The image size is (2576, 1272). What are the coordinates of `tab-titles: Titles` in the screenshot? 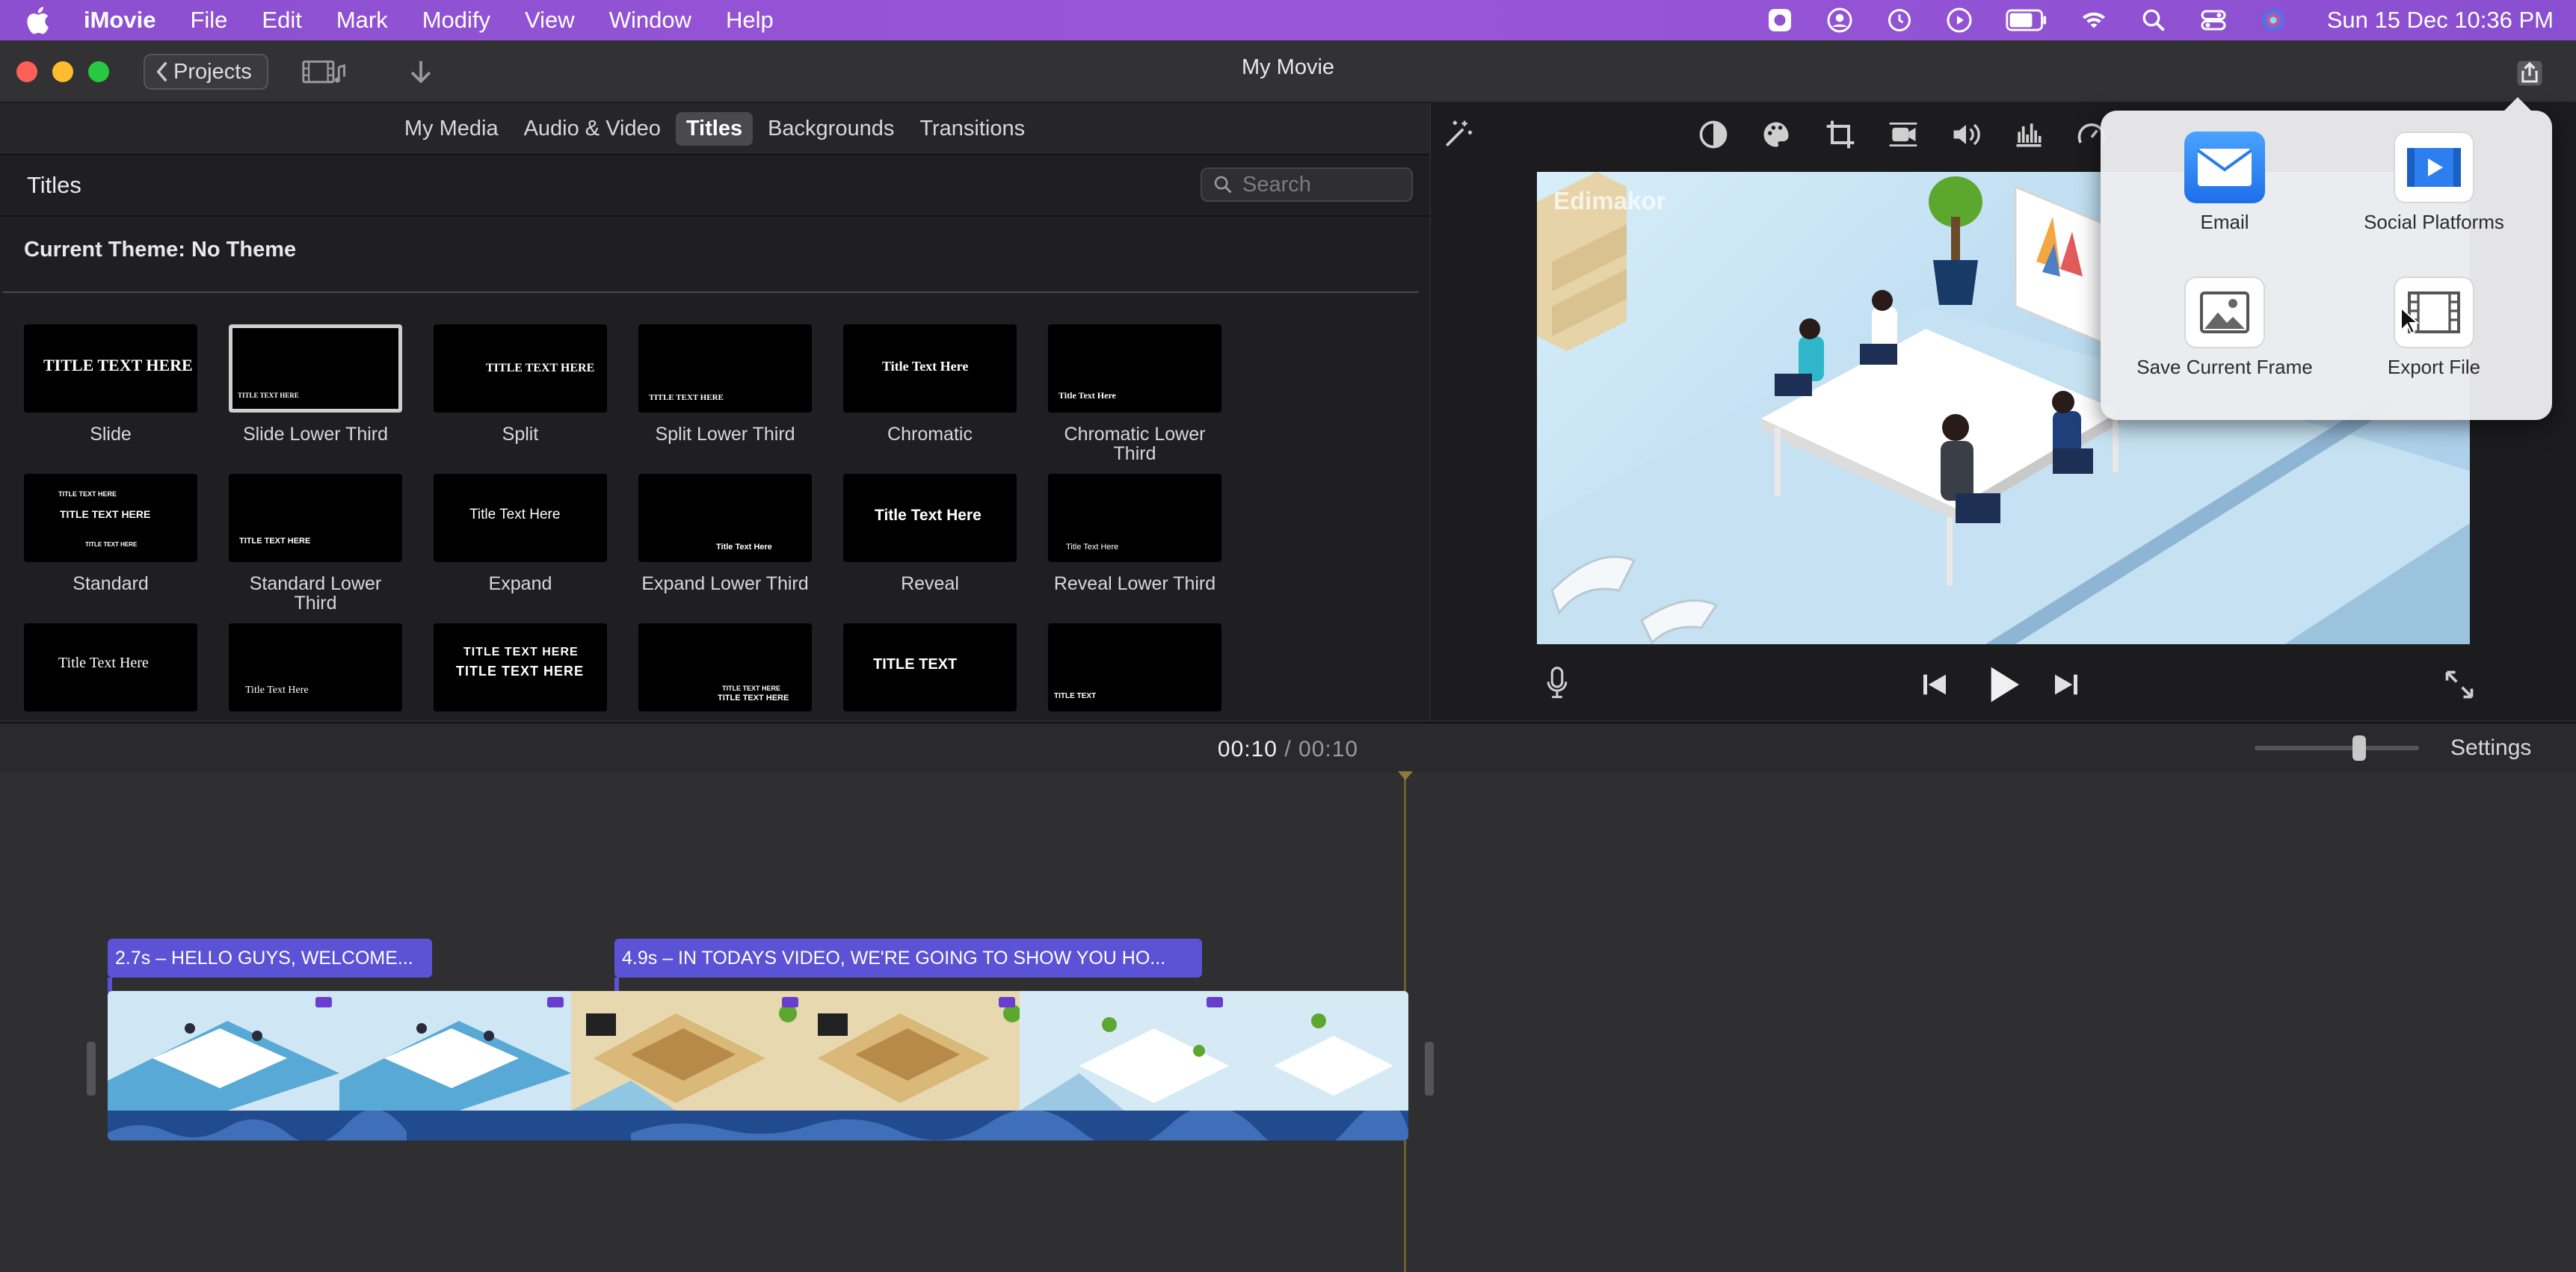 It's located at (714, 128).